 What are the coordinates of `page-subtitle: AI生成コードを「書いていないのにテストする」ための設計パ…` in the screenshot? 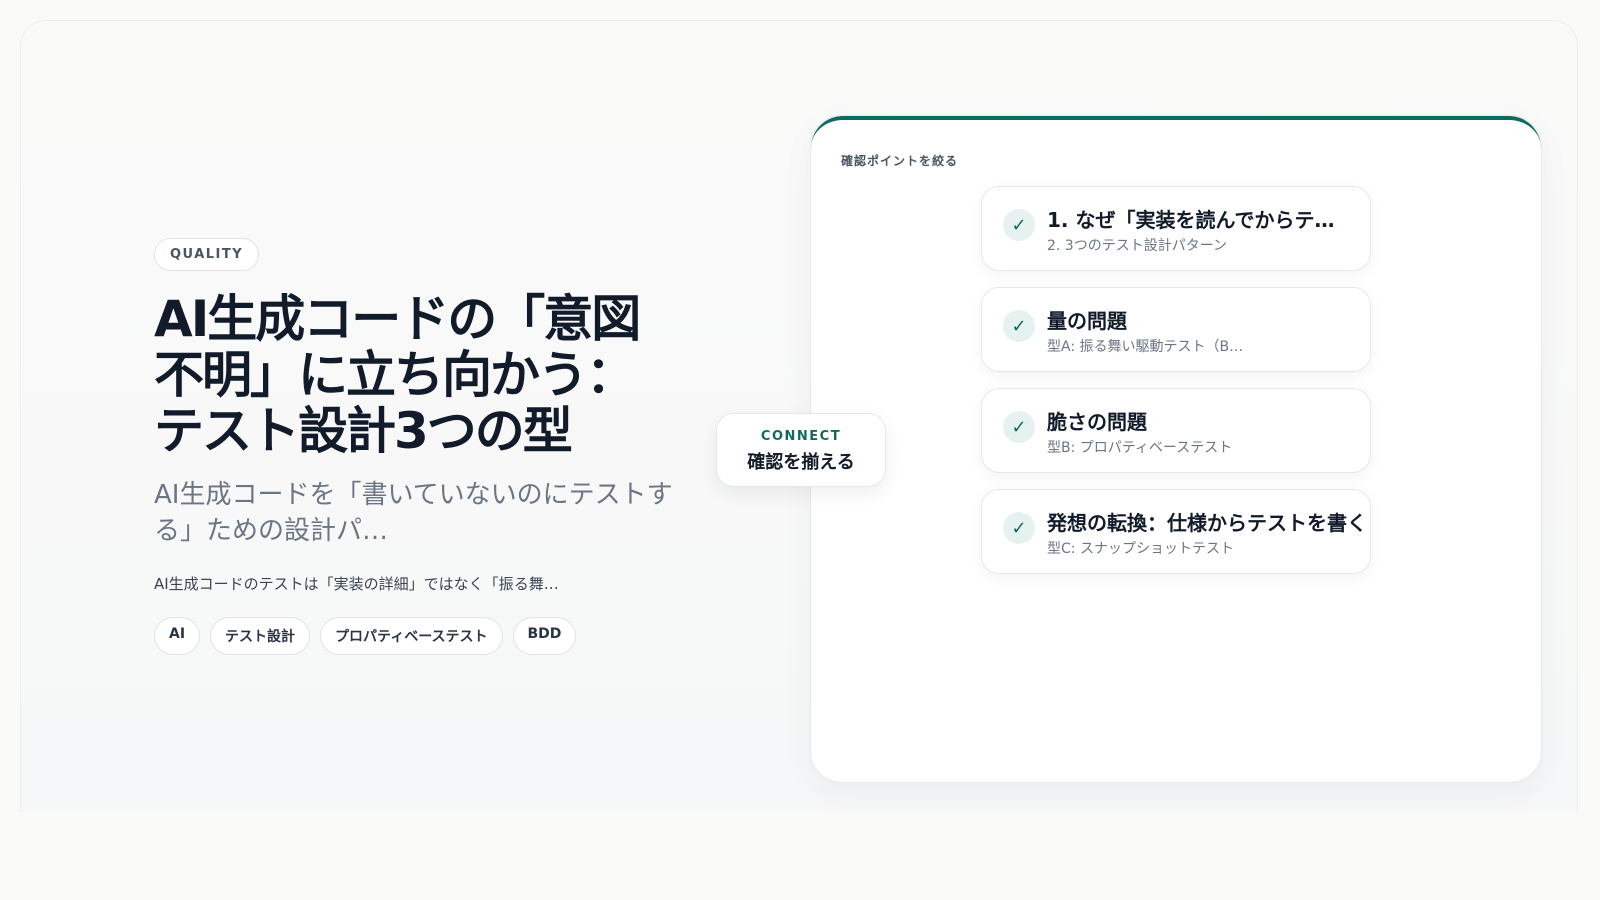 It's located at (413, 513).